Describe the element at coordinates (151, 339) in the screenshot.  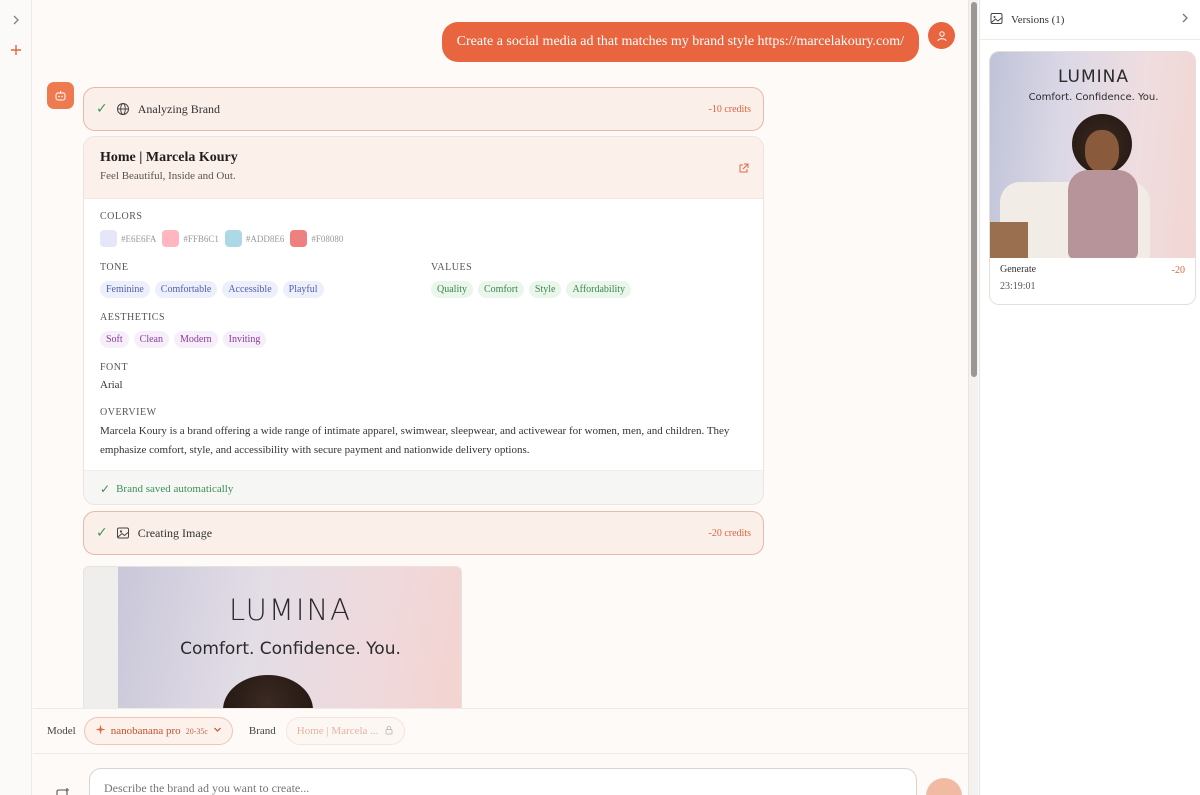
I see `aesthetic-tag: Clean` at that location.